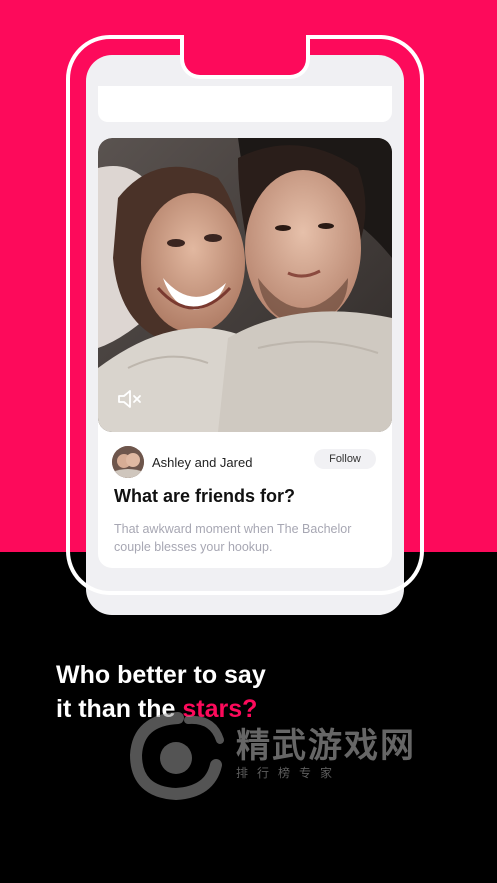 The width and height of the screenshot is (497, 883). What do you see at coordinates (176, 756) in the screenshot?
I see `watermark-logo-icon` at bounding box center [176, 756].